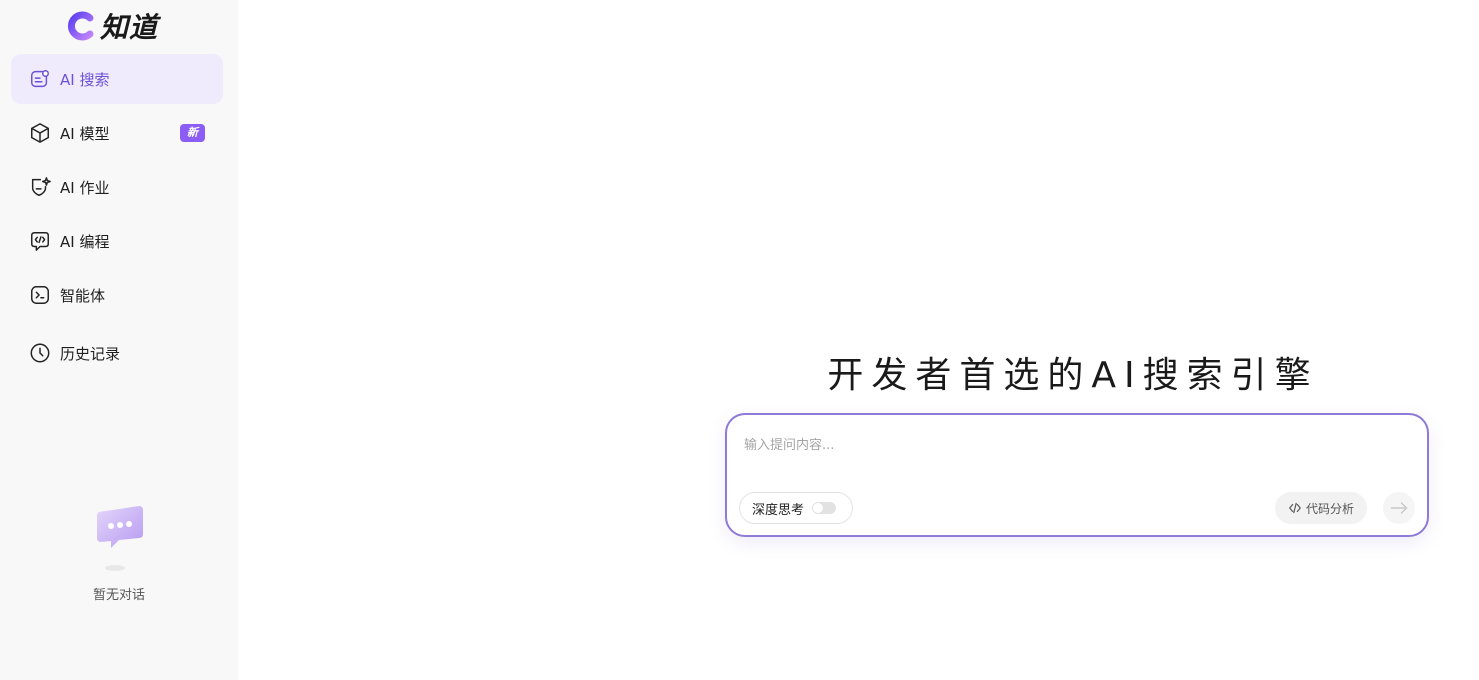 The image size is (1479, 680). What do you see at coordinates (117, 133) in the screenshot?
I see `sidebar-item-ai-model: AI 模型 新` at bounding box center [117, 133].